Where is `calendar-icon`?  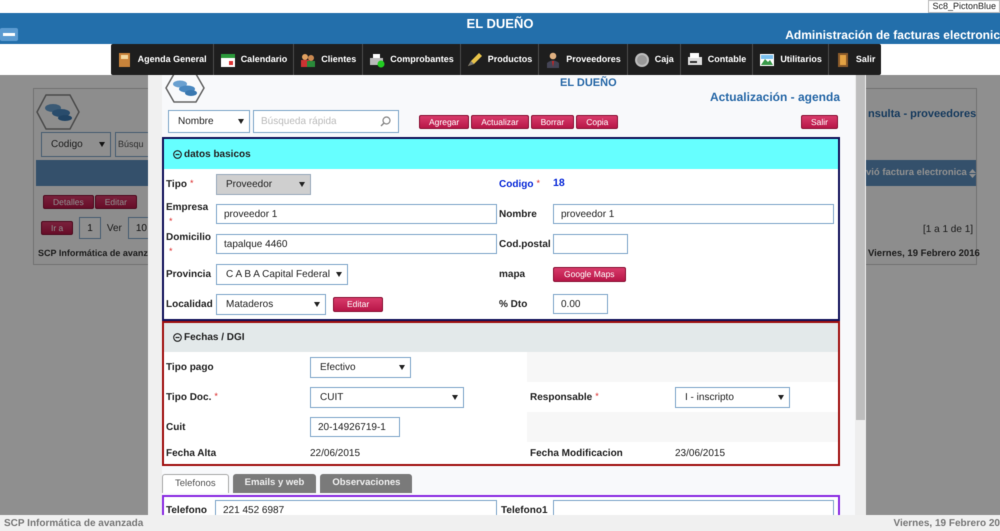
calendar-icon is located at coordinates (228, 60).